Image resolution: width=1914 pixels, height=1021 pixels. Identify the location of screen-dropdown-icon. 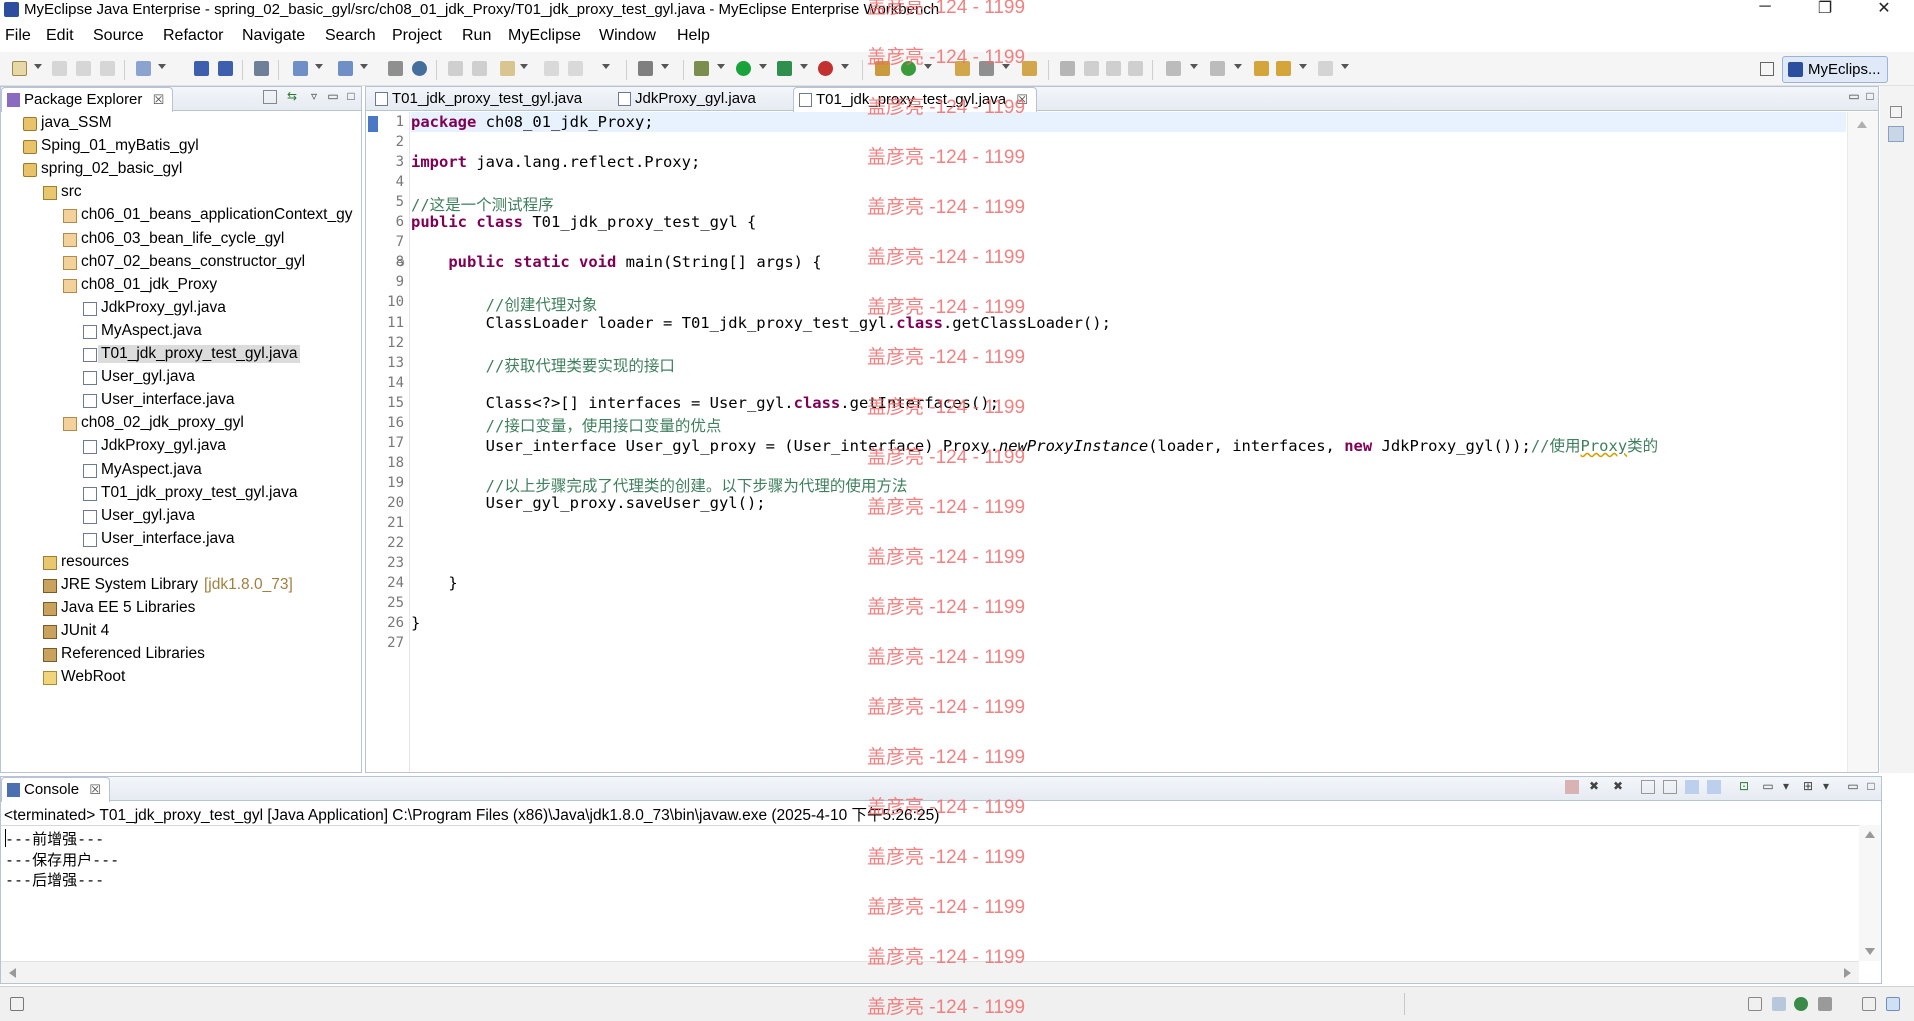
(665, 66).